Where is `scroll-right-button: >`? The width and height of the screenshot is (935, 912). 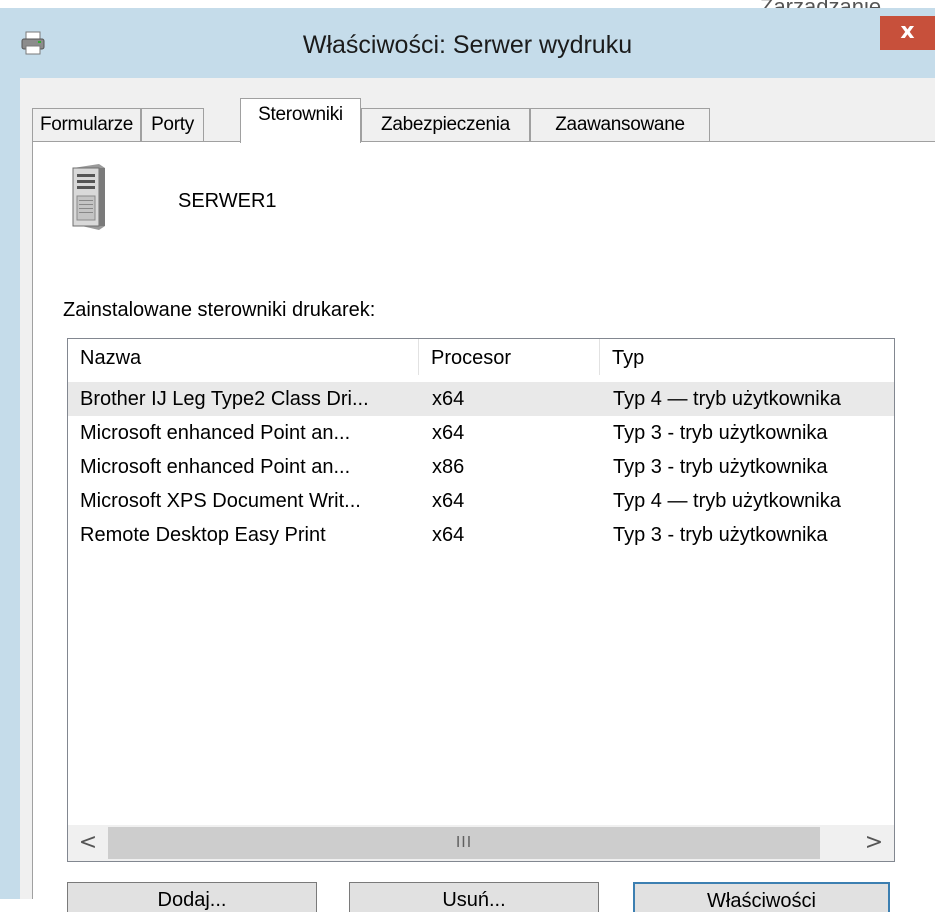 scroll-right-button: > is located at coordinates (874, 843).